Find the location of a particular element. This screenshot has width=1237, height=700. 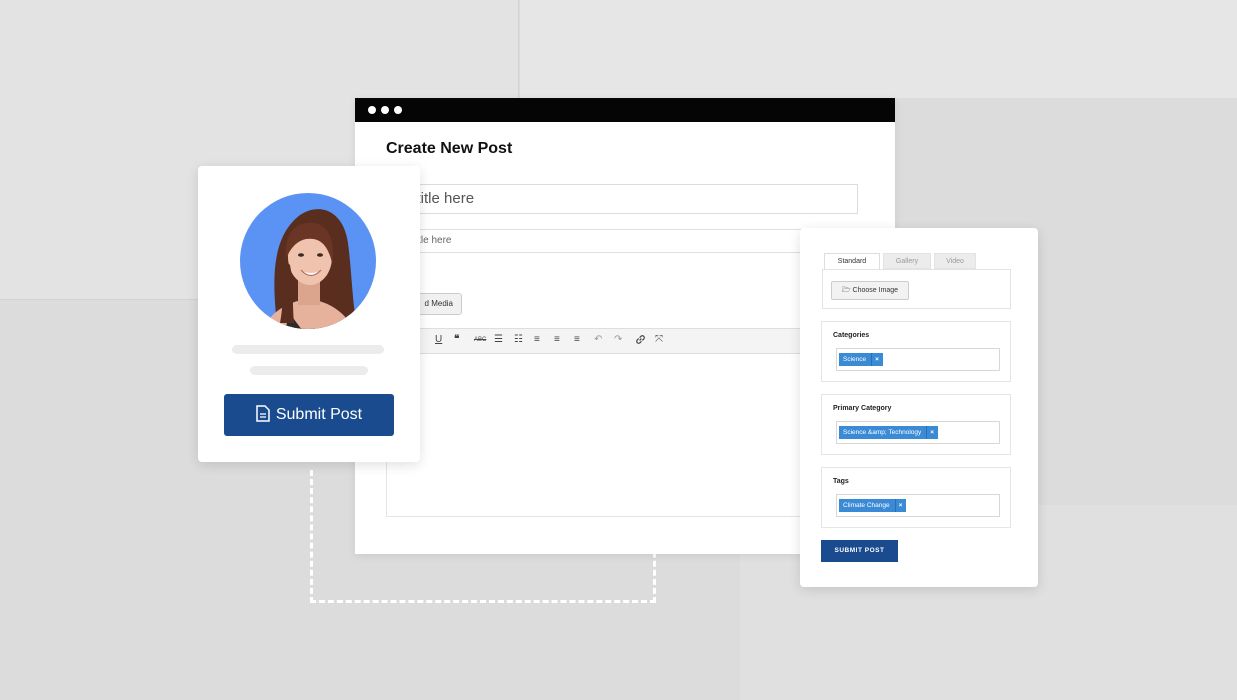

strikethrough-icon: ABC is located at coordinates (480, 340).